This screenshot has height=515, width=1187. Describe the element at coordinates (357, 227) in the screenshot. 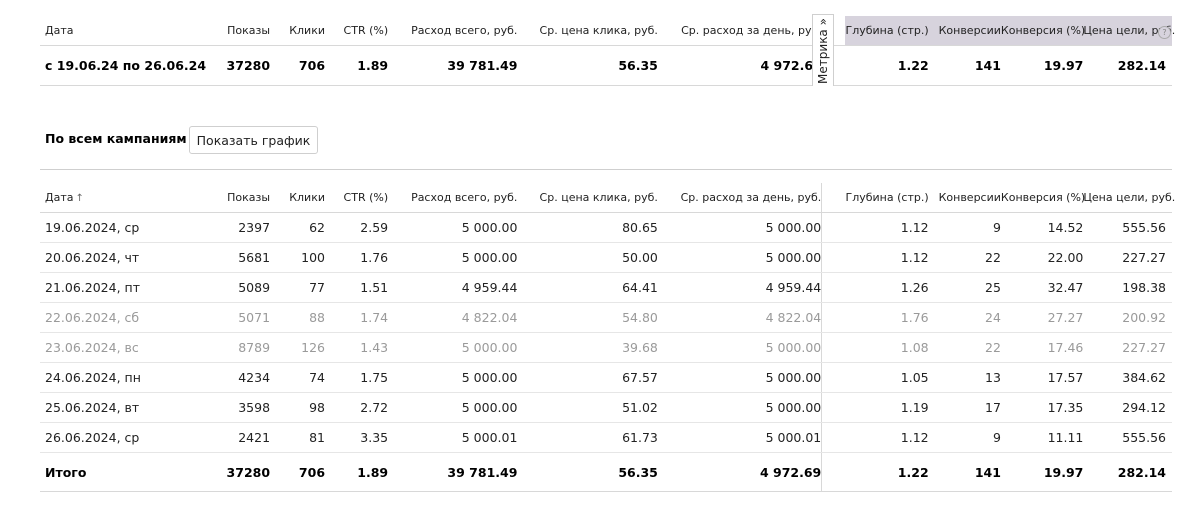

I see `cell-ctr: 2.59` at that location.